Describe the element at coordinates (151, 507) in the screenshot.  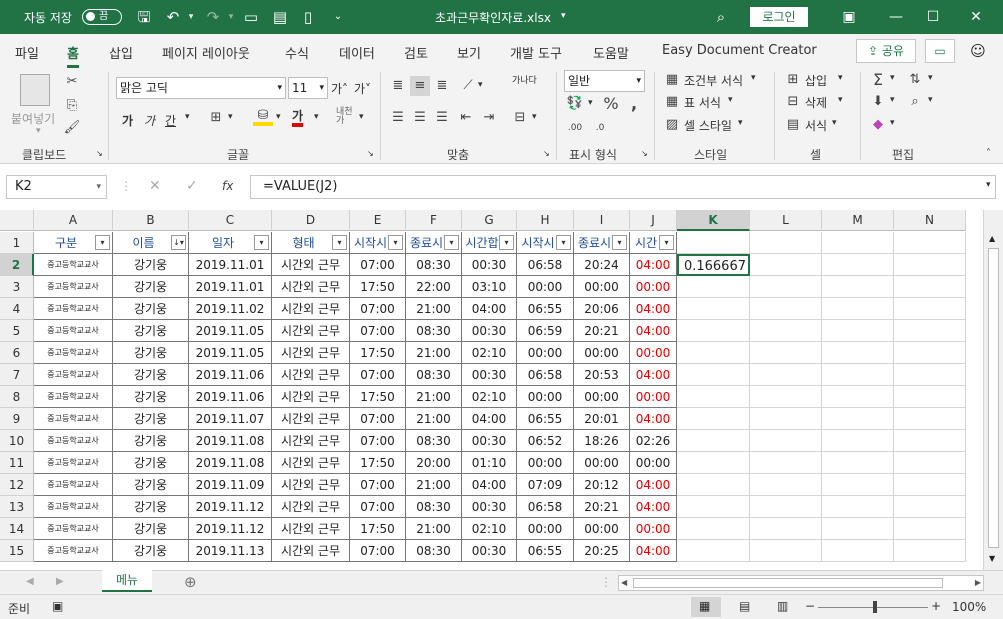
I see `cell-b13: 강기웅` at that location.